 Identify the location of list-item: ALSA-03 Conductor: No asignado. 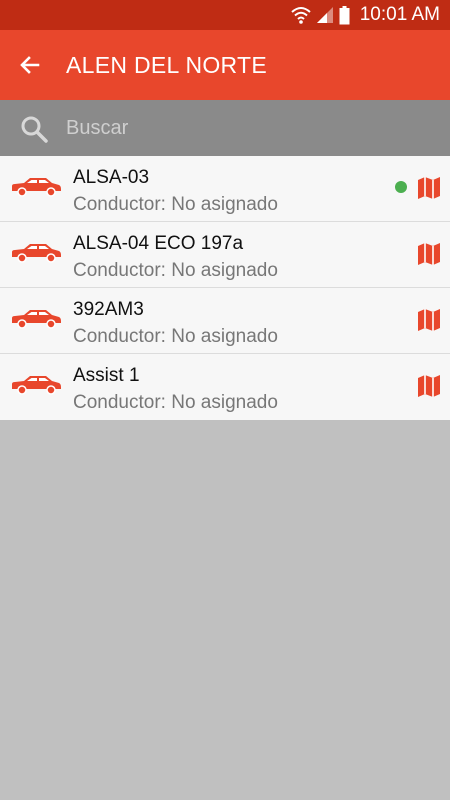
(225, 189).